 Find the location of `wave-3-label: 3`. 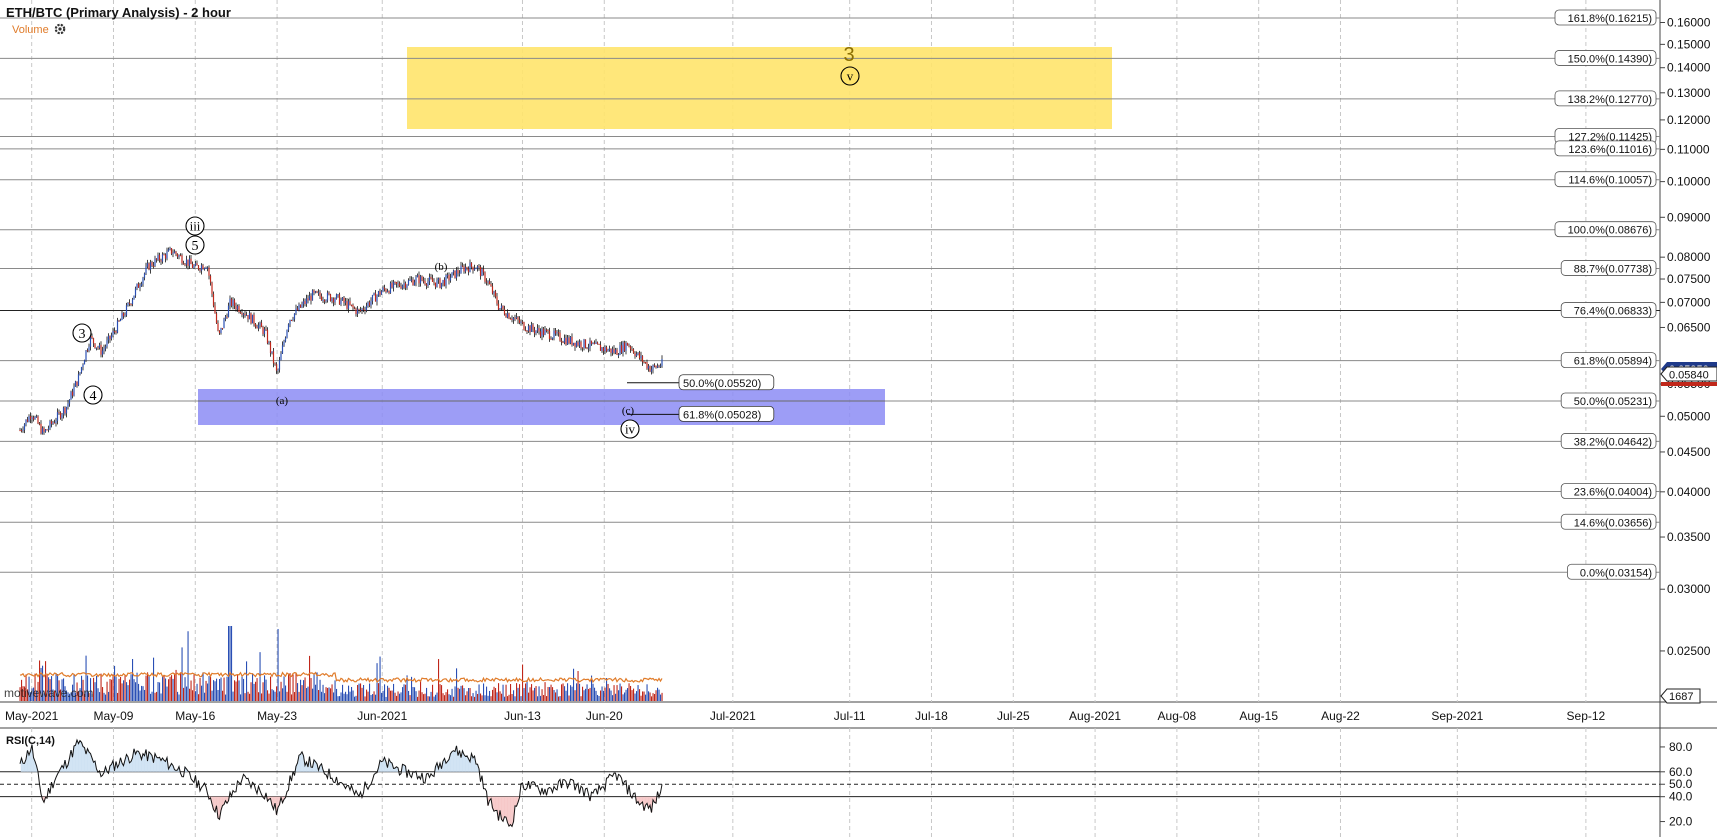

wave-3-label: 3 is located at coordinates (82, 334).